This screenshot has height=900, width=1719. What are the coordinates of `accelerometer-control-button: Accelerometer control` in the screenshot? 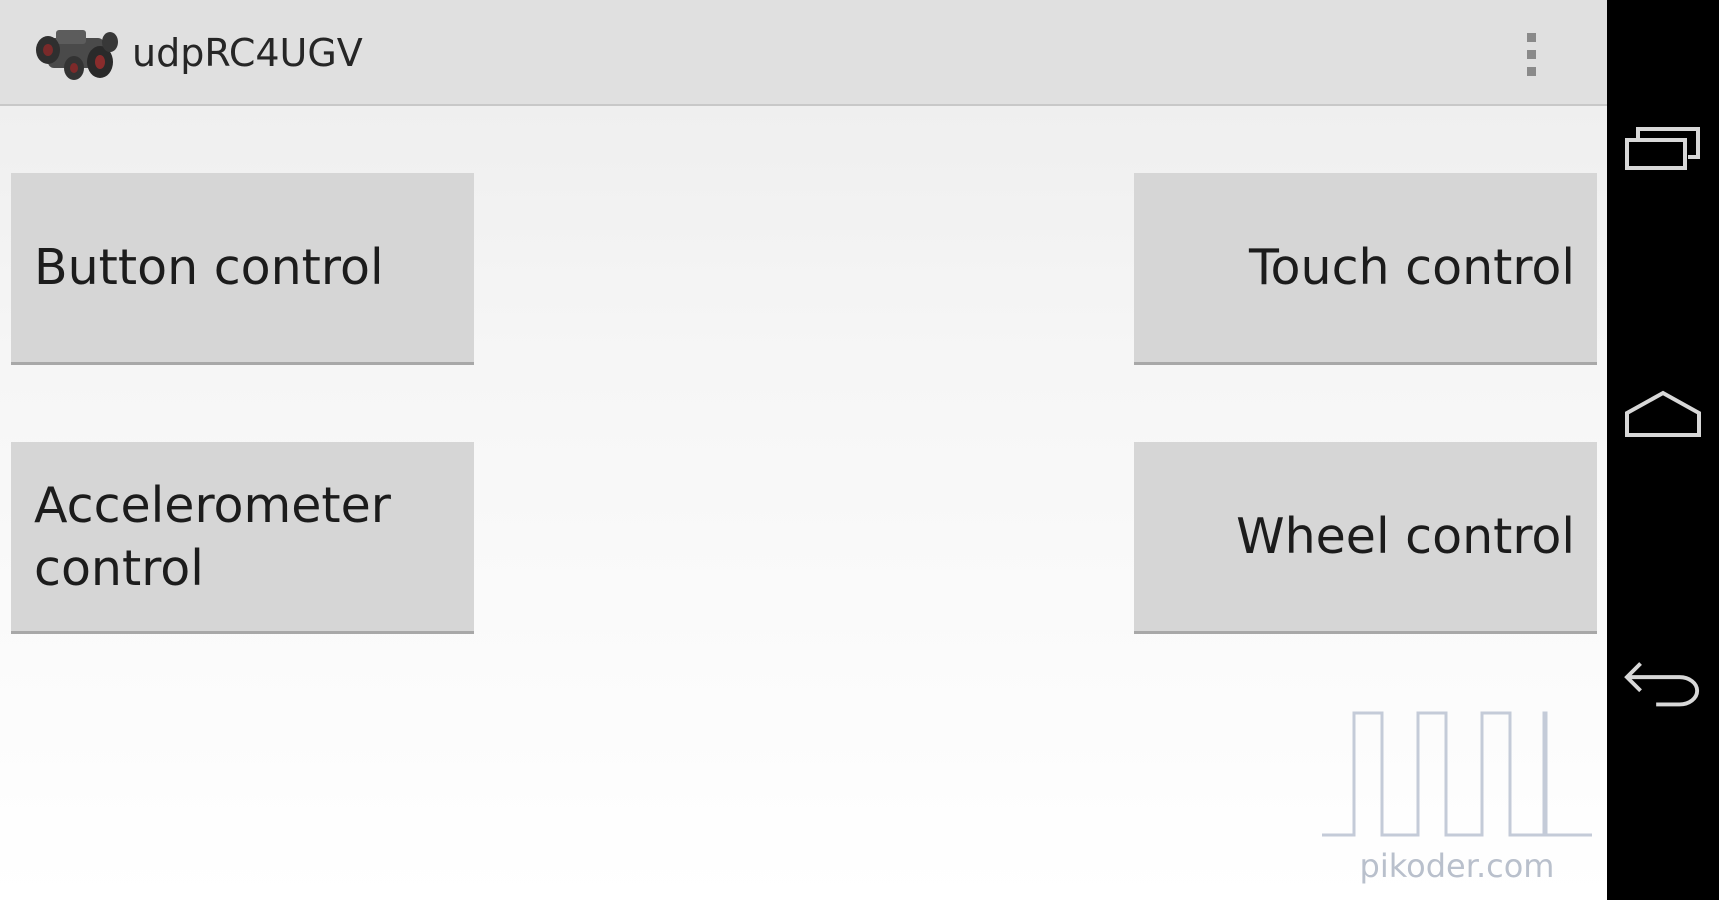 It's located at (242, 538).